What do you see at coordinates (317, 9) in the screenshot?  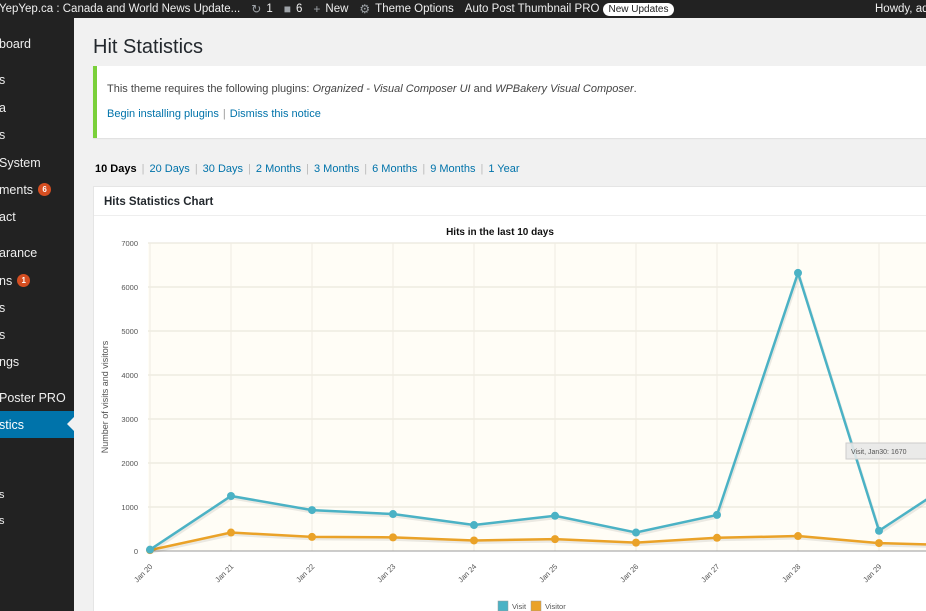 I see `plus-icon: +` at bounding box center [317, 9].